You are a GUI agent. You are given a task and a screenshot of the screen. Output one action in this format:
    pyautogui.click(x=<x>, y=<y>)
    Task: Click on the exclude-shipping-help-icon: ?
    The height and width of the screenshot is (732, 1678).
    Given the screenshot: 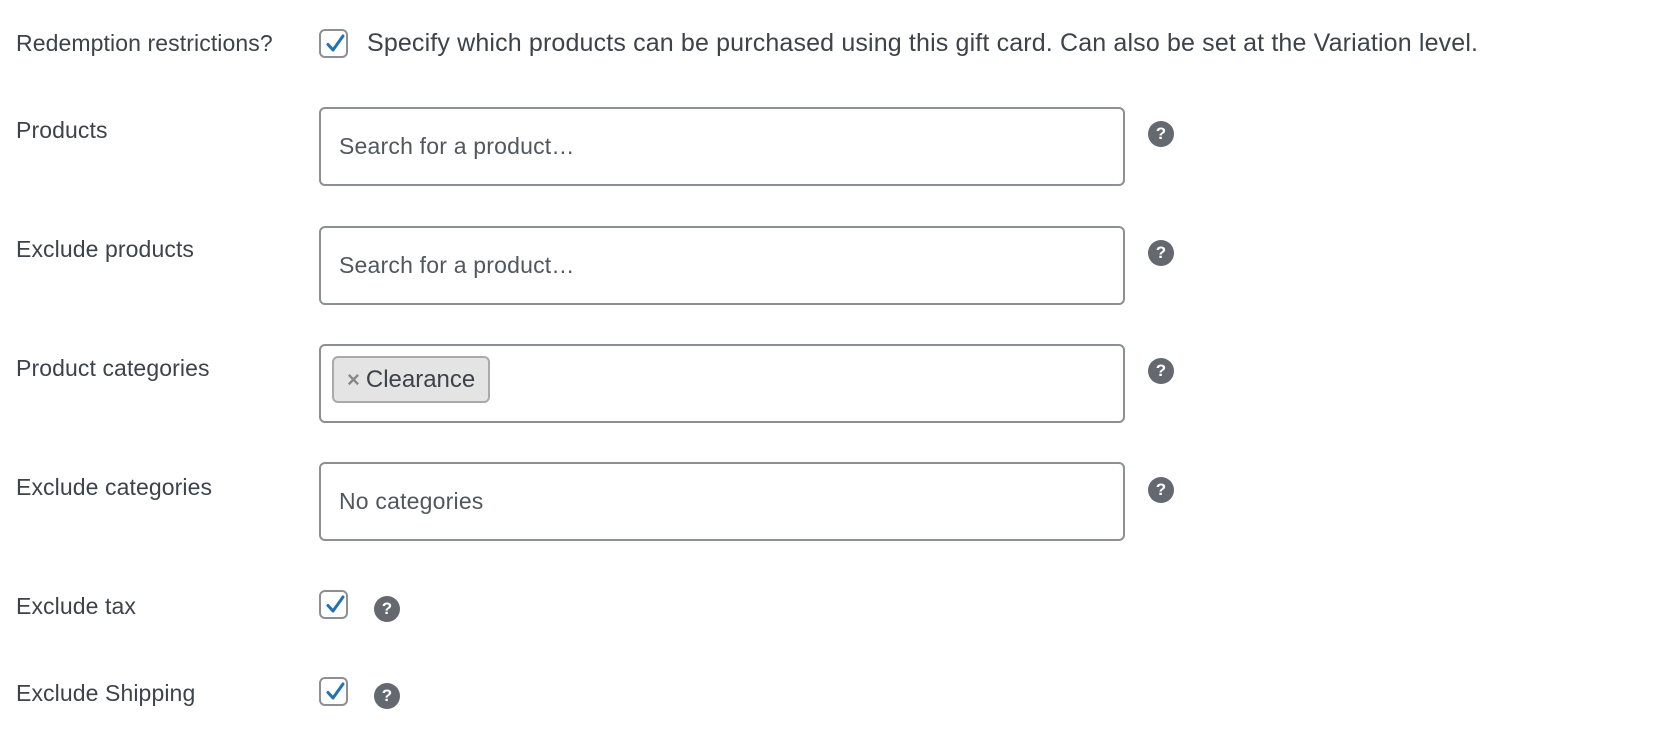 What is the action you would take?
    pyautogui.click(x=387, y=696)
    